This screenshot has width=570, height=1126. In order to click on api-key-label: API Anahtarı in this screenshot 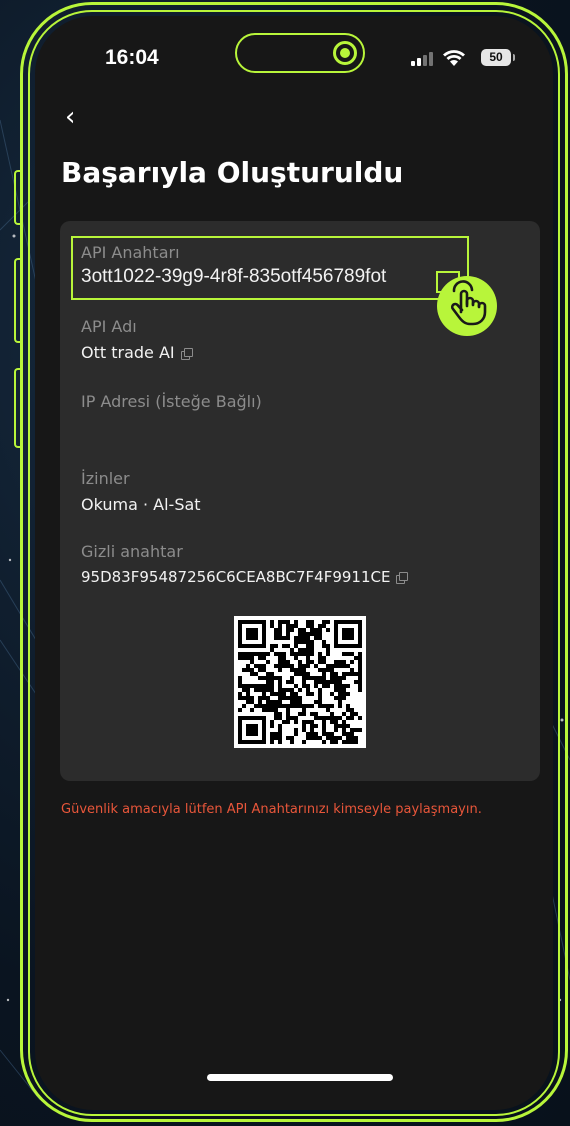, I will do `click(130, 252)`.